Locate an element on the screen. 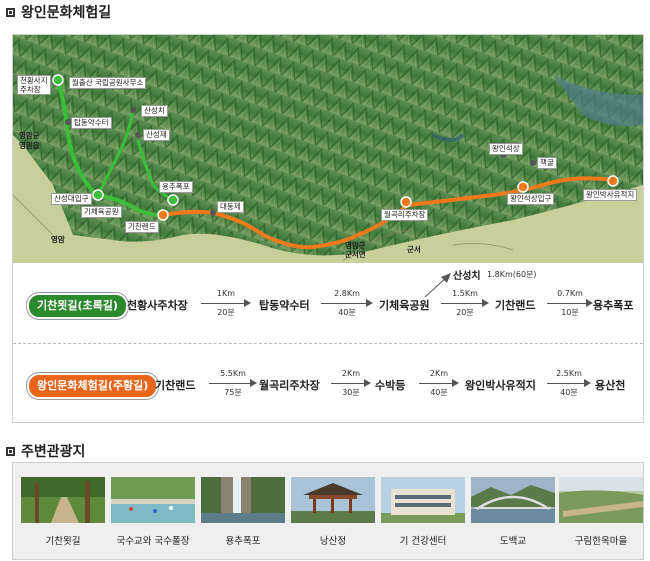 The width and height of the screenshot is (650, 561). map-label-gym-park: 기체육공원 is located at coordinates (101, 212).